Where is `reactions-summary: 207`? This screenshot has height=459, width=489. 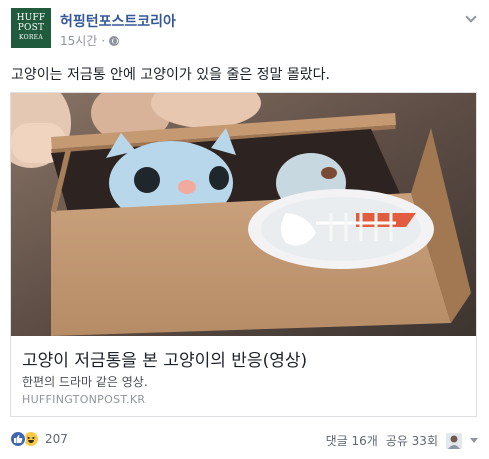 reactions-summary: 207 is located at coordinates (39, 439).